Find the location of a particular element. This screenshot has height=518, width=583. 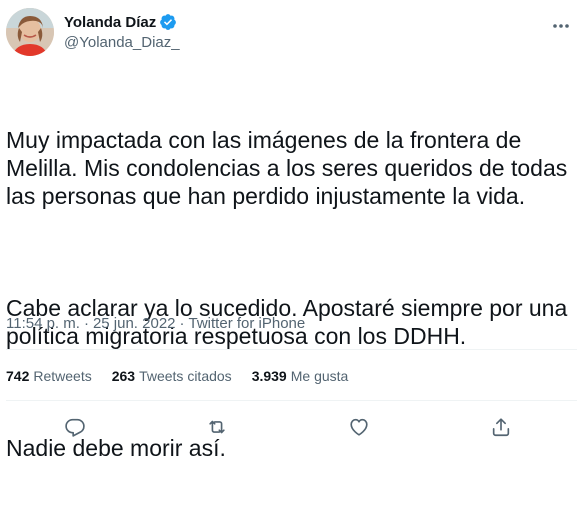

user-handle: @Yolanda_Diaz_ is located at coordinates (122, 42).